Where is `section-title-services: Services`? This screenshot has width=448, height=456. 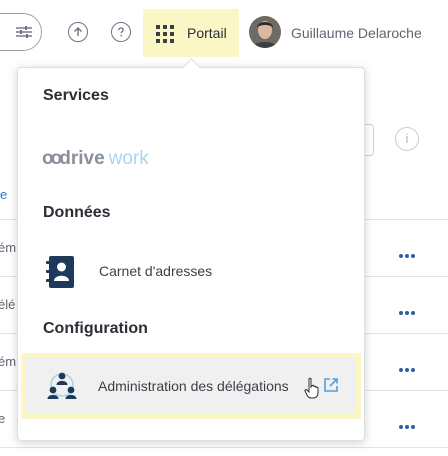 section-title-services: Services is located at coordinates (76, 95).